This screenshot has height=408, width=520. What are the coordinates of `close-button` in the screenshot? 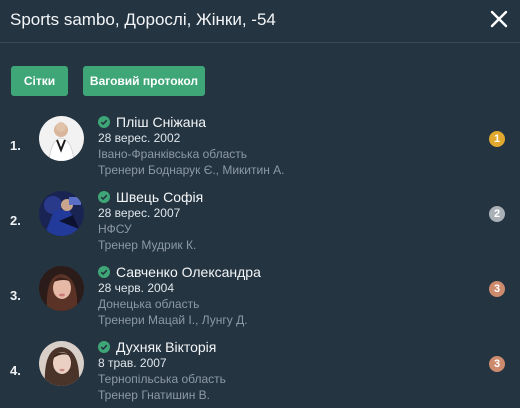 It's located at (499, 19).